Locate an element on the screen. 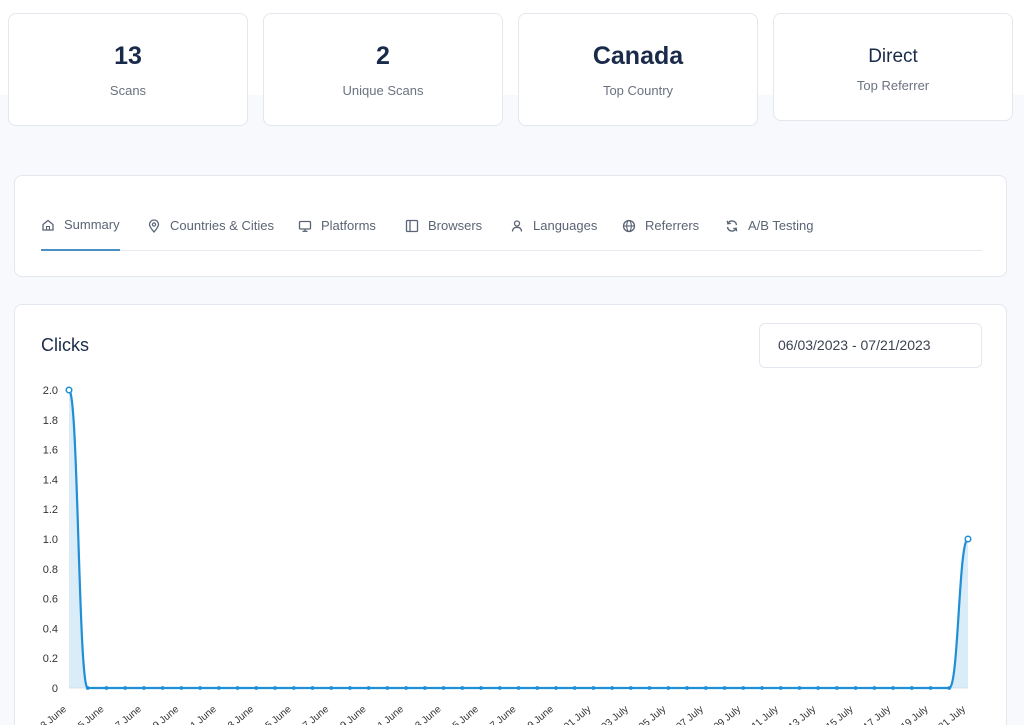 The height and width of the screenshot is (725, 1024). x-tick-label: 29 June is located at coordinates (539, 714).